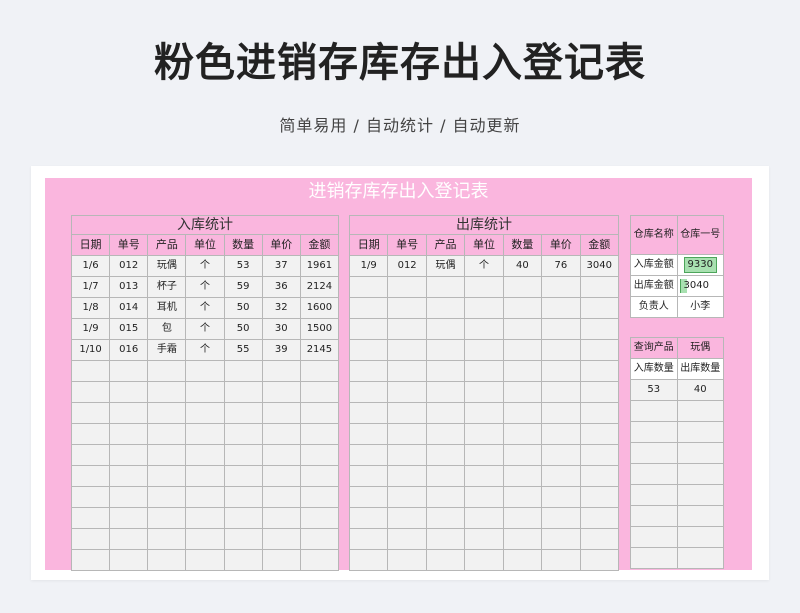 Image resolution: width=800 pixels, height=613 pixels. What do you see at coordinates (281, 287) in the screenshot?
I see `table-cell: 36` at bounding box center [281, 287].